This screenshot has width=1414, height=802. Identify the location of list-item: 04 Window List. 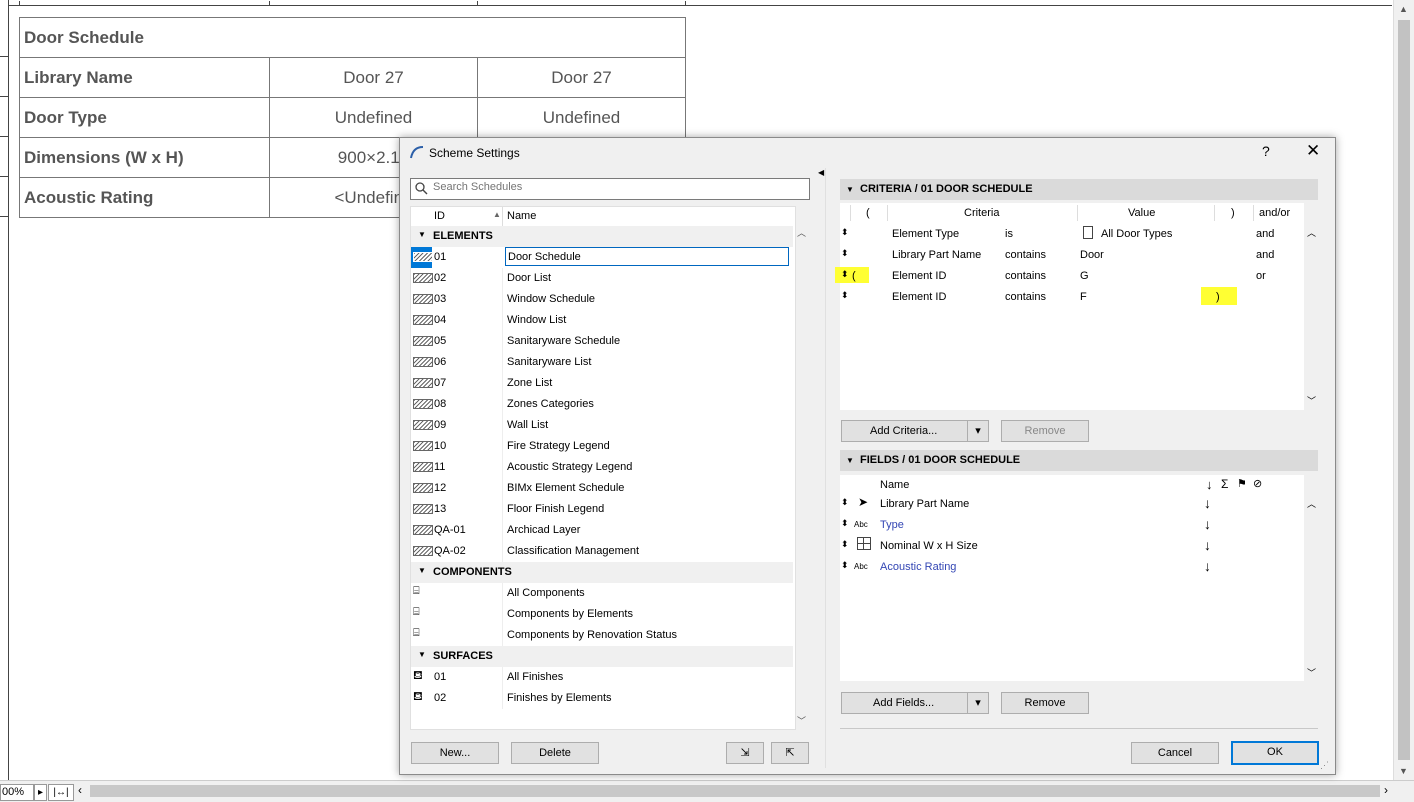
(602, 320).